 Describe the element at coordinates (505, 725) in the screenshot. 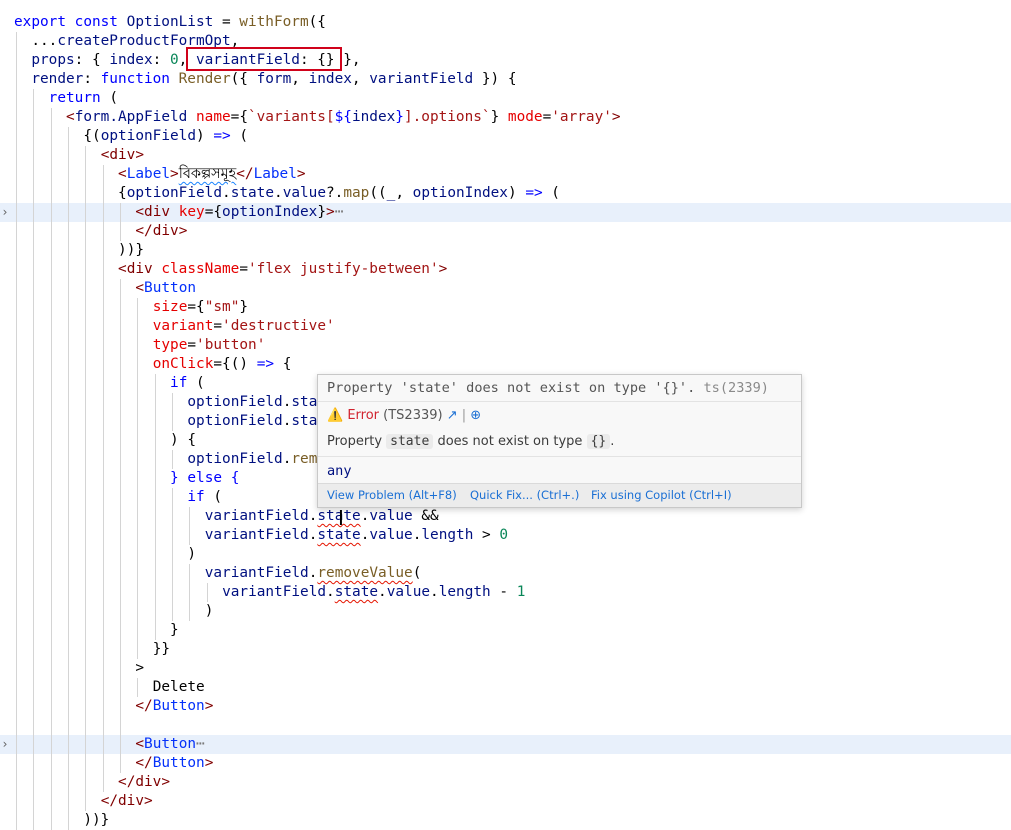

I see `code-line` at that location.